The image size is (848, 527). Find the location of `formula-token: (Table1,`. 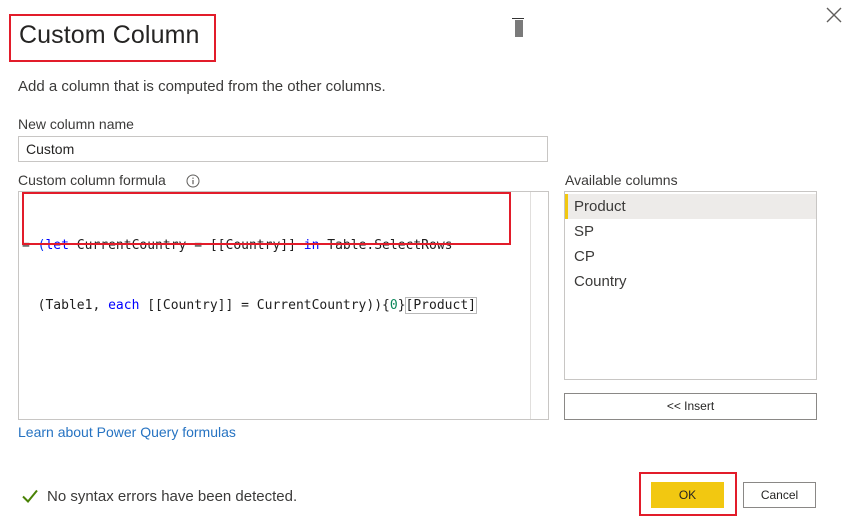

formula-token: (Table1, is located at coordinates (65, 305).